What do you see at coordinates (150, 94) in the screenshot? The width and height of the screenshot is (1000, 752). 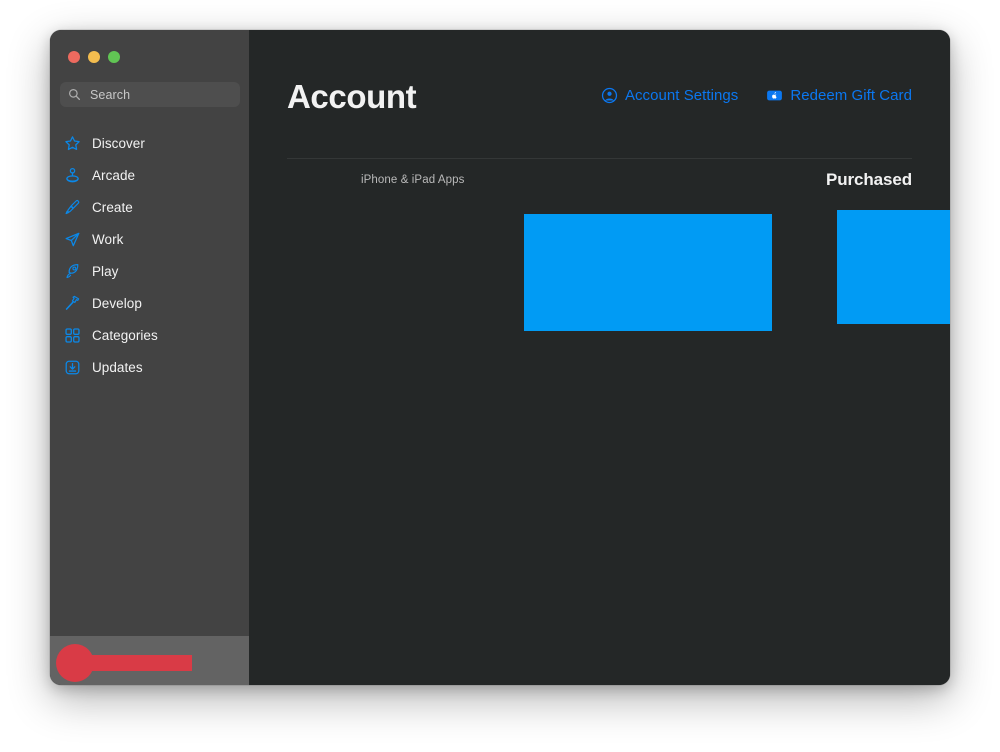 I see `search-field: Search` at bounding box center [150, 94].